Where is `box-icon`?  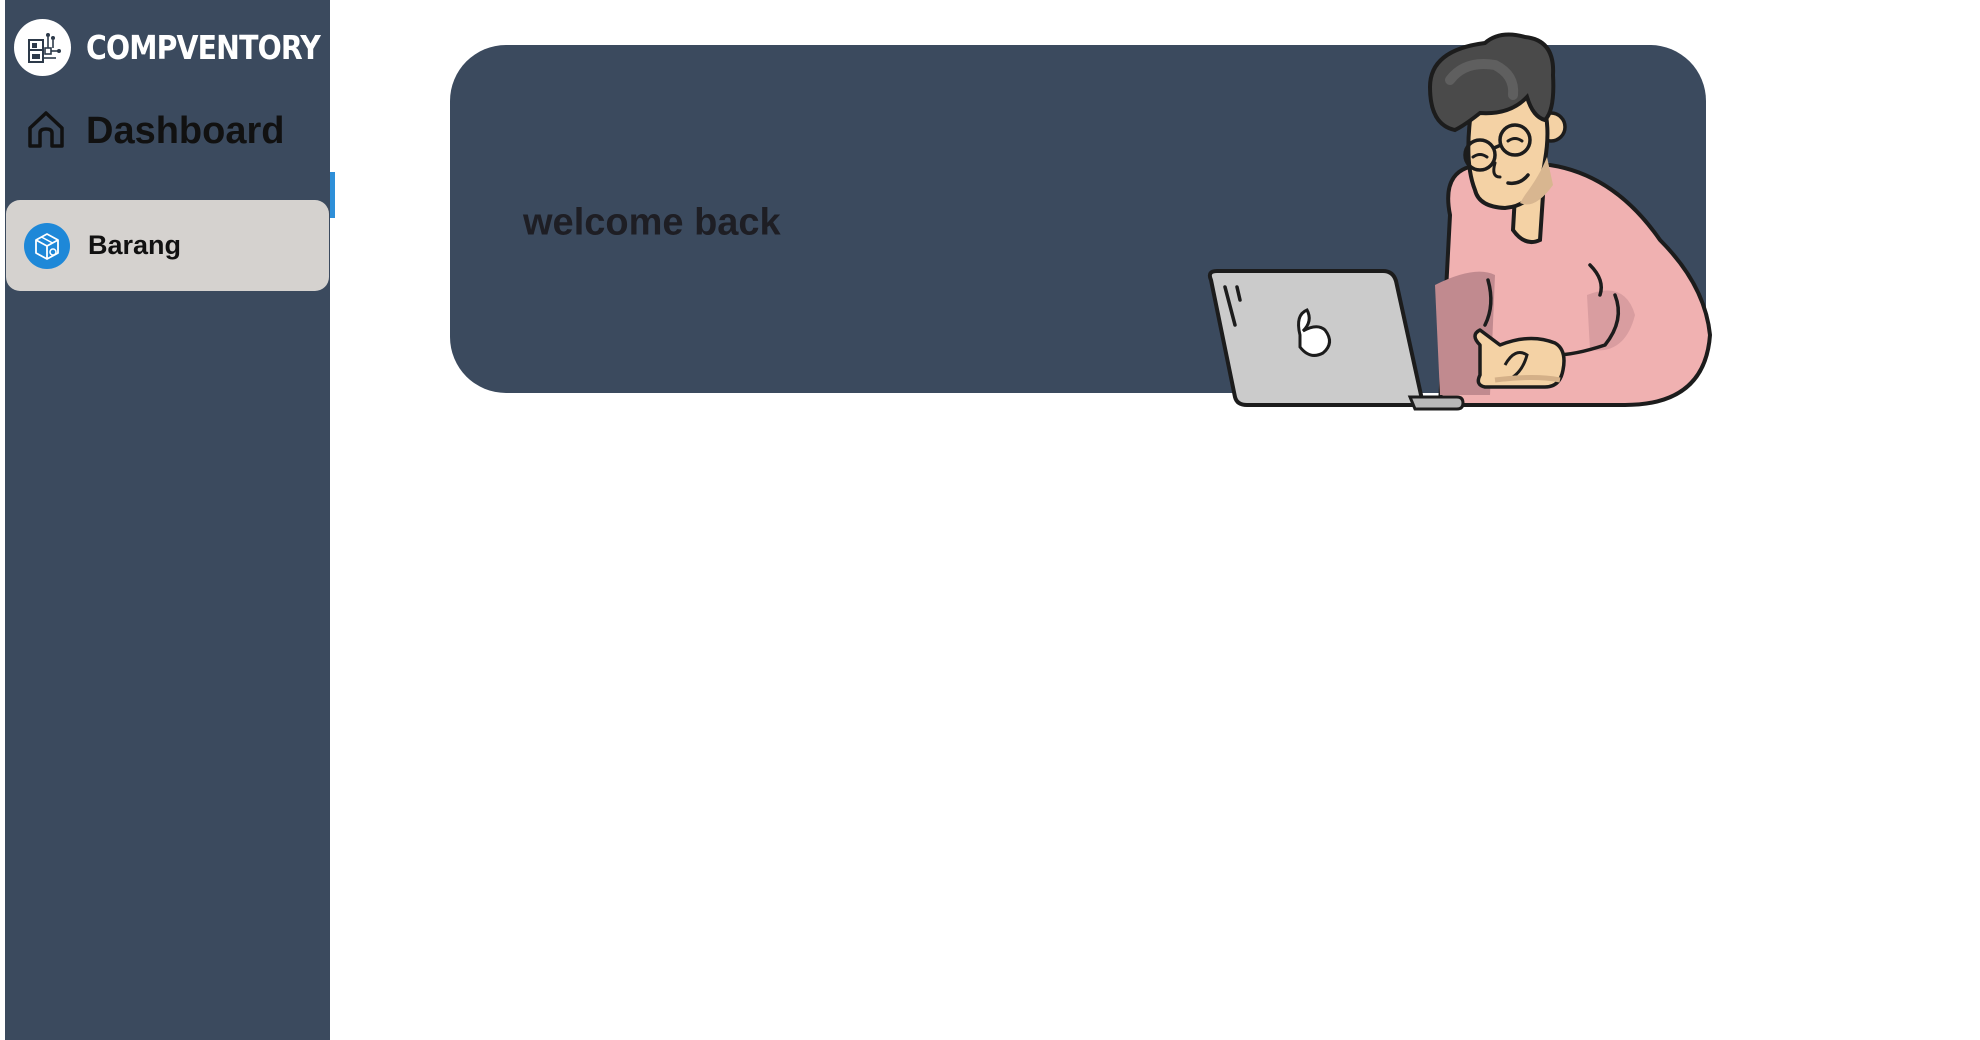 box-icon is located at coordinates (47, 245).